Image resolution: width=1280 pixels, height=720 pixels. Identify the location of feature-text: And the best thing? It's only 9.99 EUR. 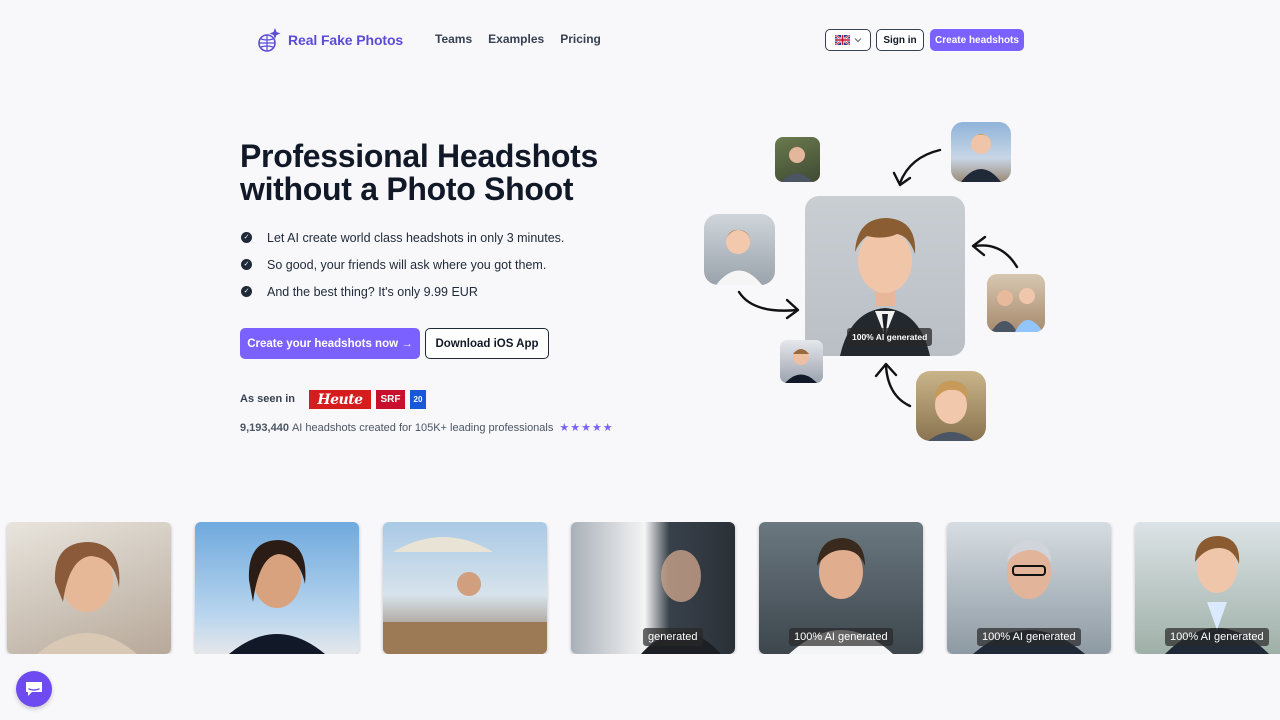
(372, 291).